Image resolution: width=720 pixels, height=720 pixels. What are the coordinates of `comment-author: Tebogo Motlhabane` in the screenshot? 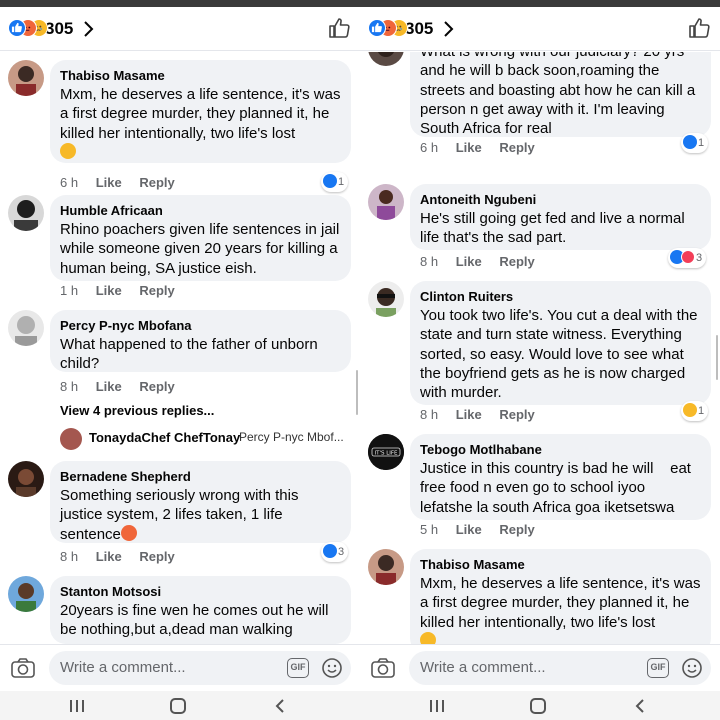 It's located at (560, 450).